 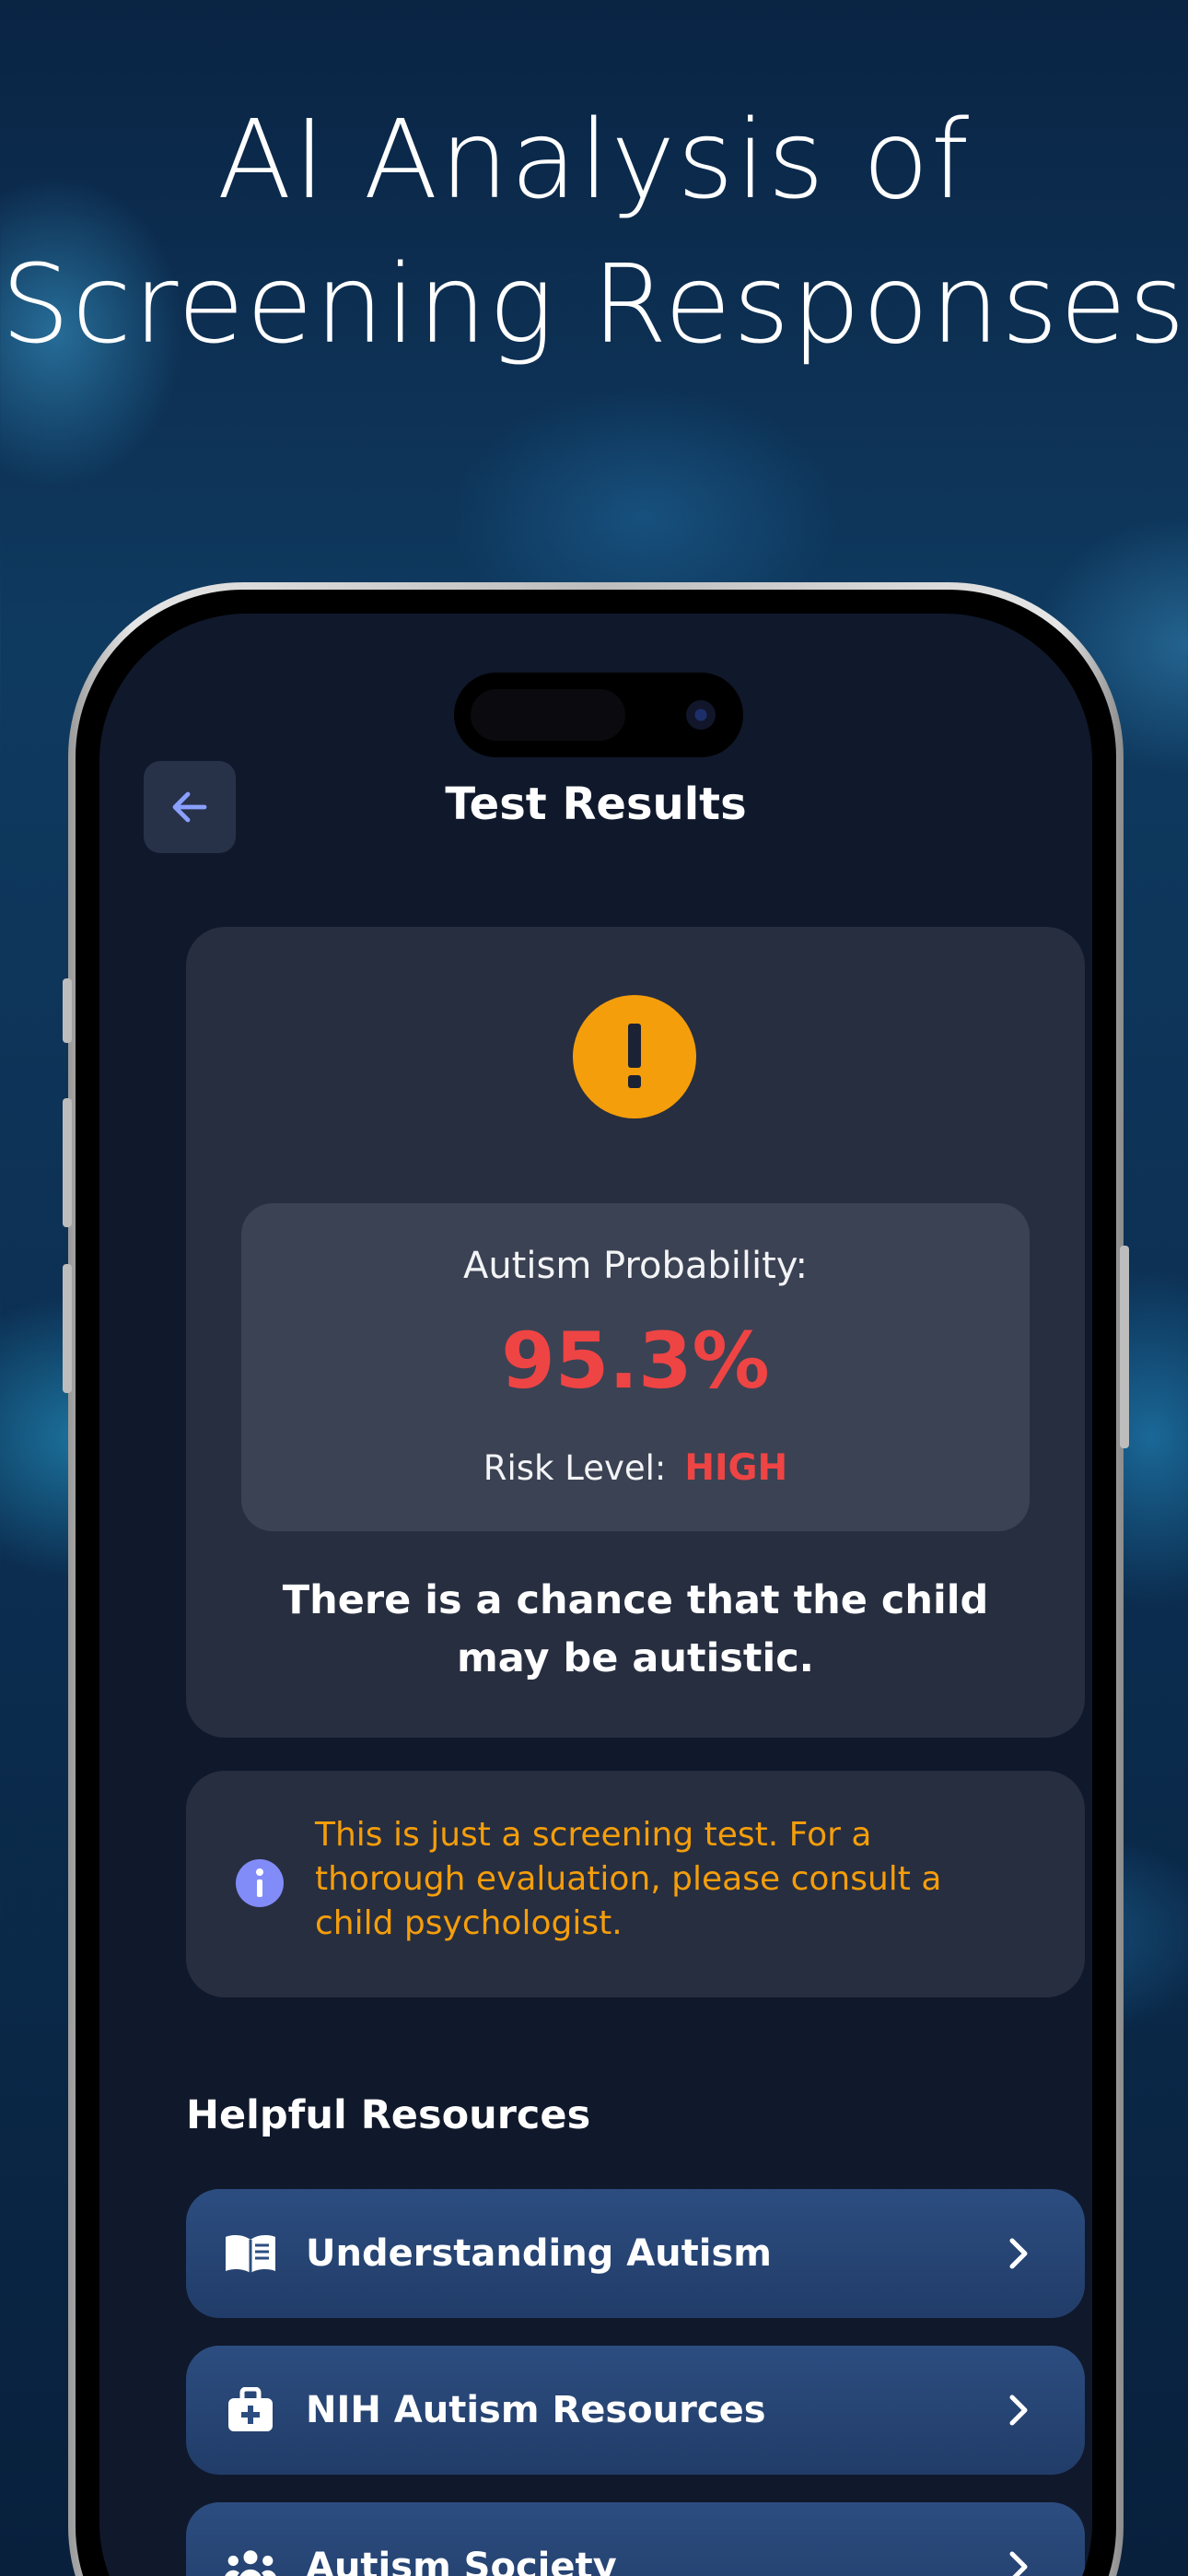 What do you see at coordinates (536, 2410) in the screenshot?
I see `resource-label: NIH Autism Resources` at bounding box center [536, 2410].